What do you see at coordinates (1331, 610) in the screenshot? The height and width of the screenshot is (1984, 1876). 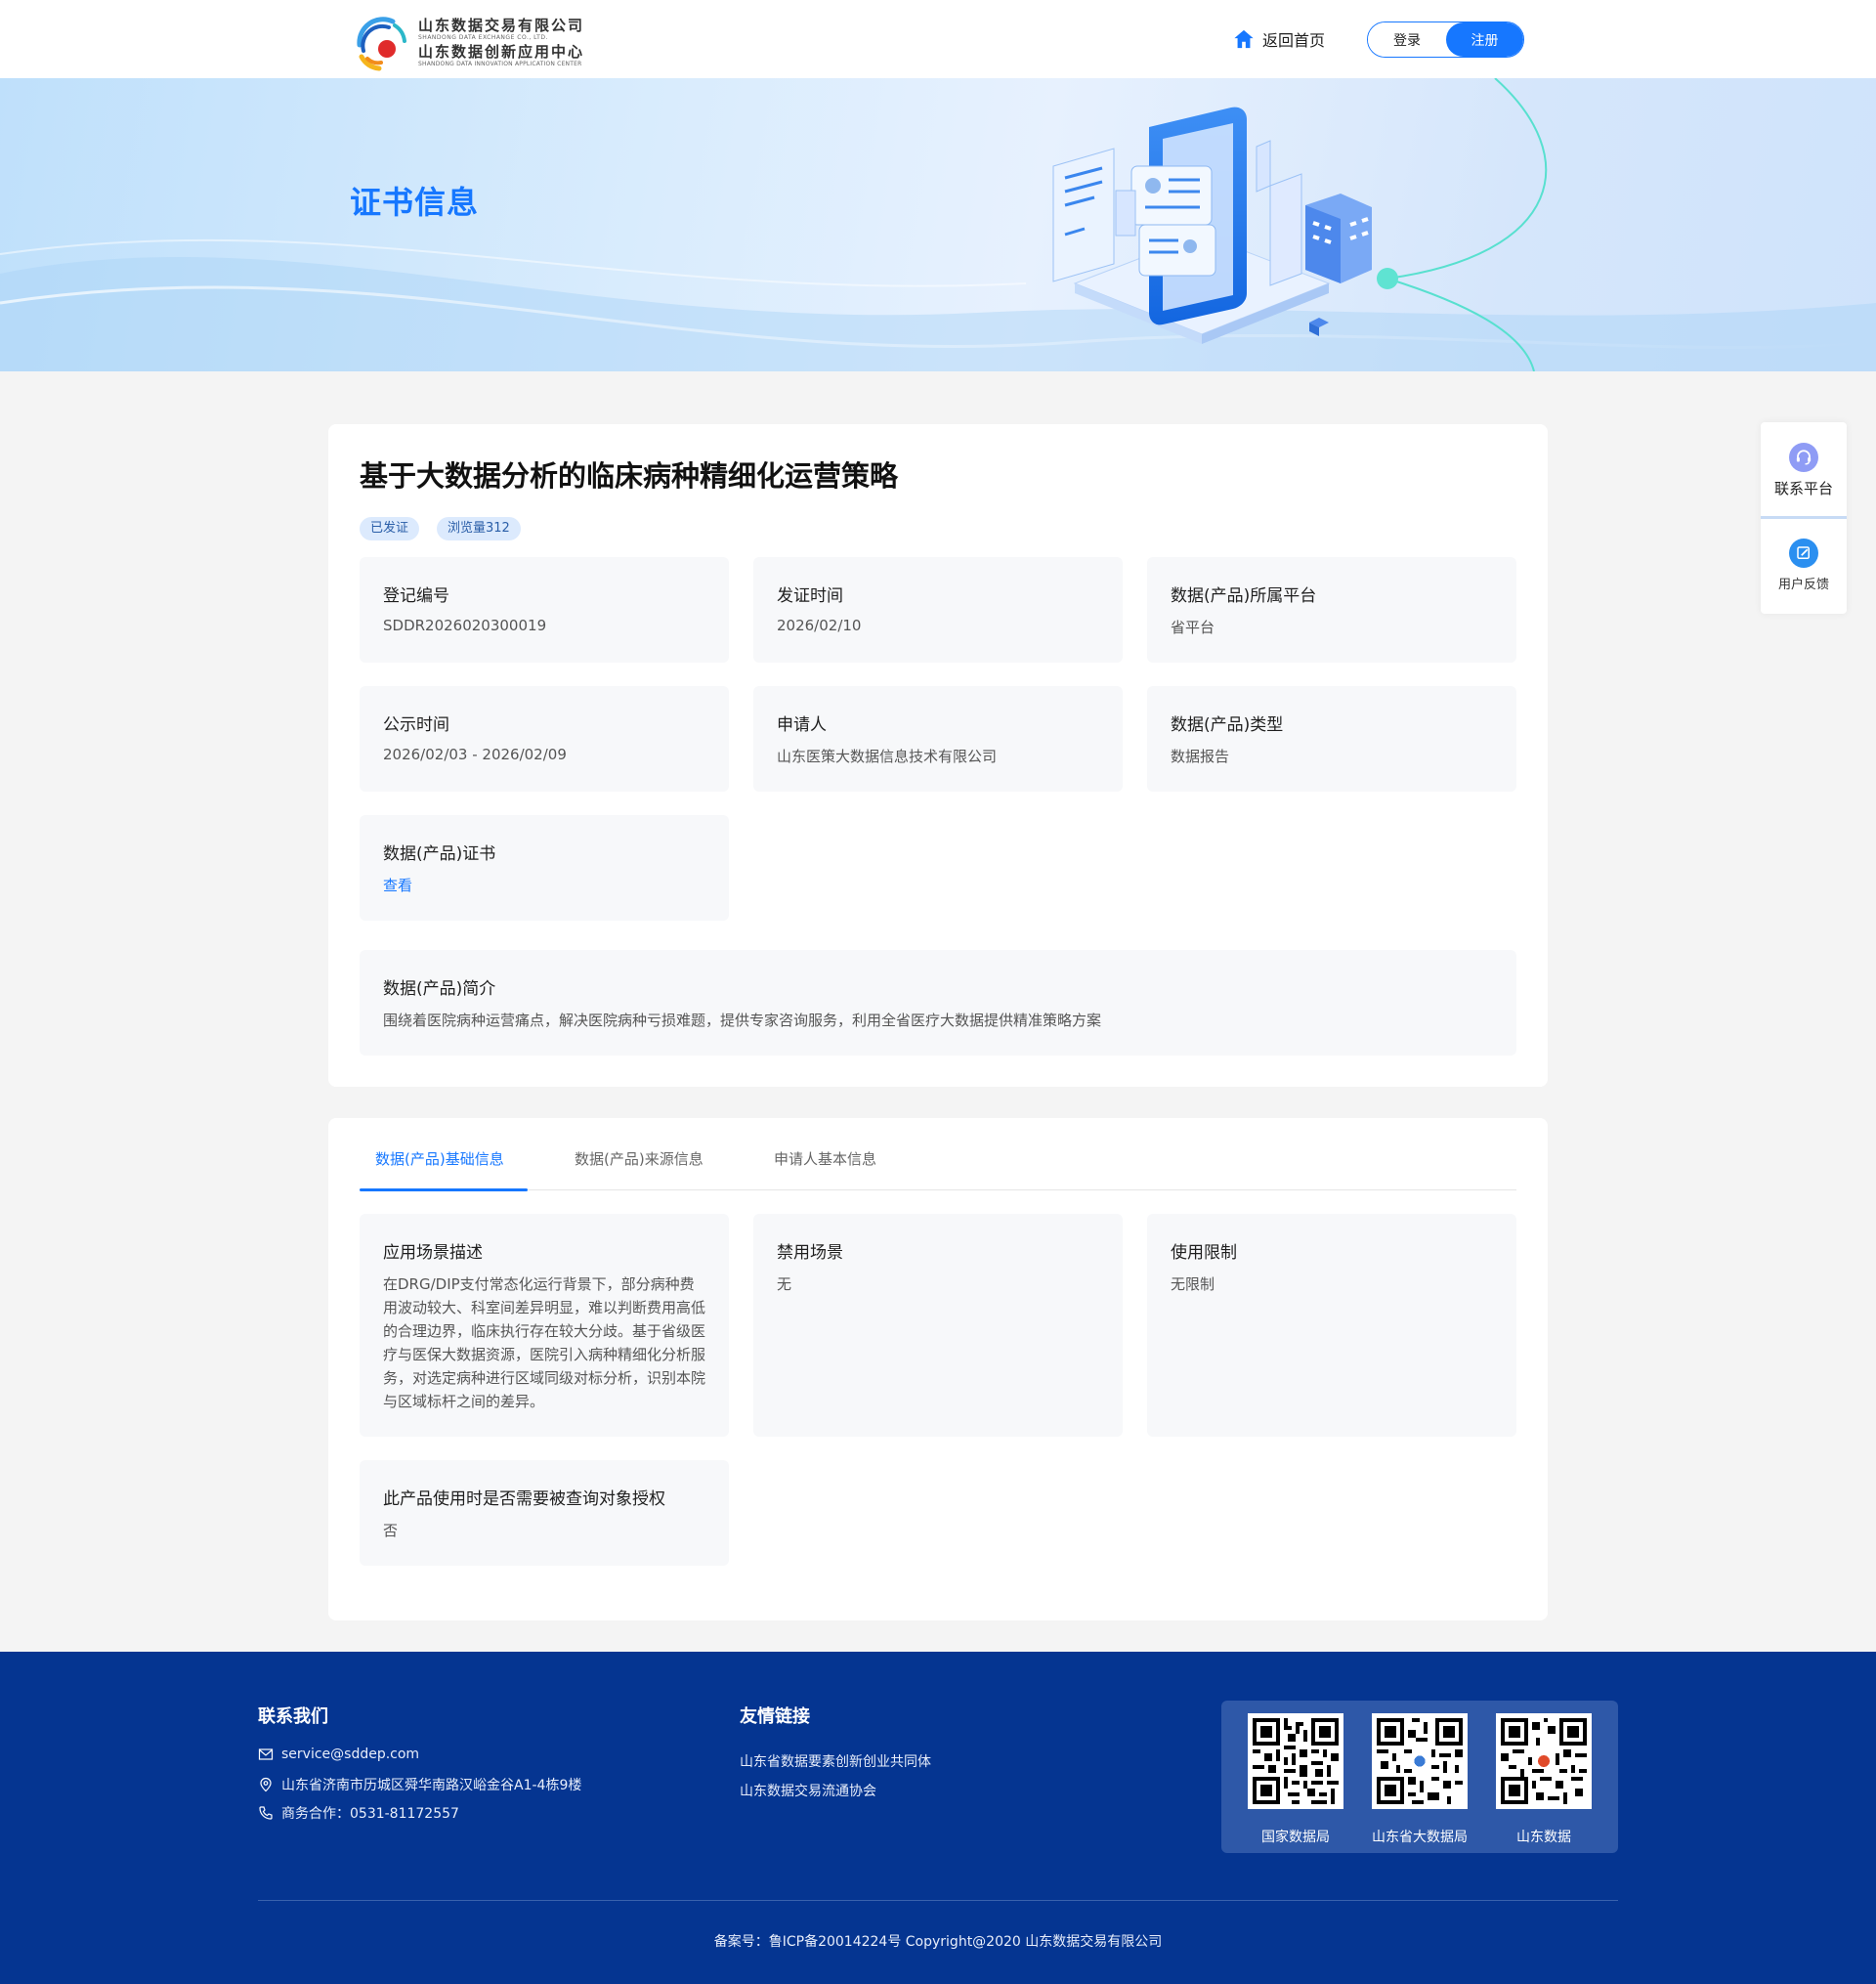 I see `field-platform: 数据(产品)所属平台 省平台` at bounding box center [1331, 610].